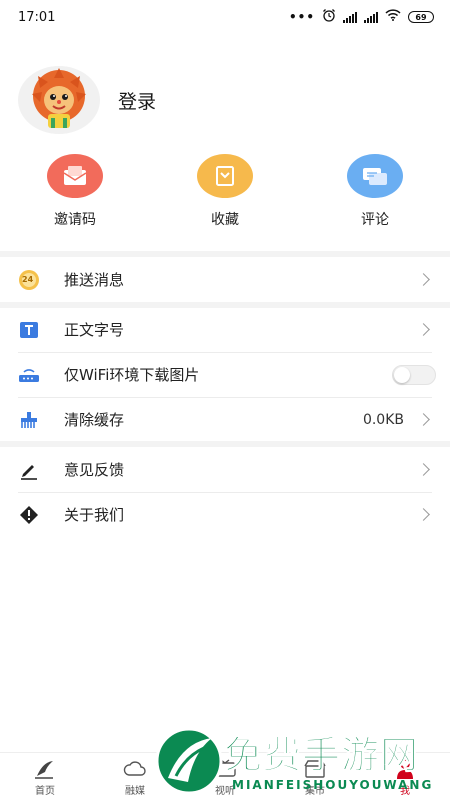  Describe the element at coordinates (29, 420) in the screenshot. I see `broom-icon` at that location.